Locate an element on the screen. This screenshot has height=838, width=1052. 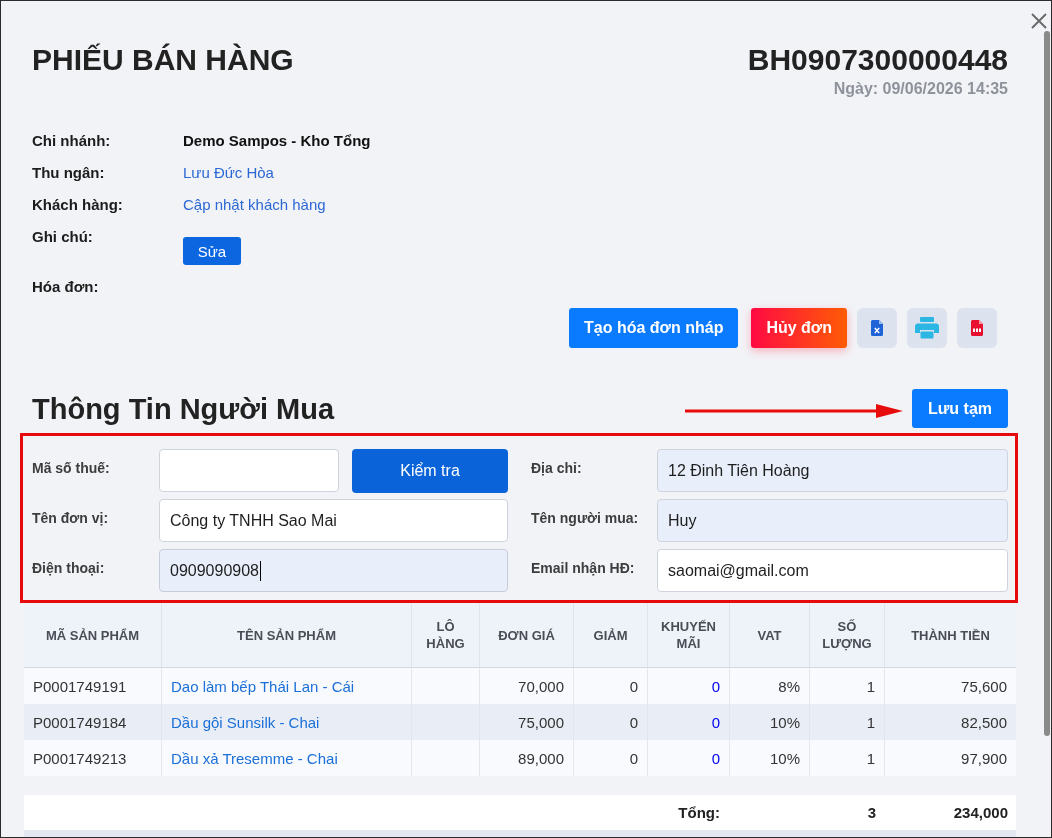
field-label: Email nhận HĐ: is located at coordinates (583, 568).